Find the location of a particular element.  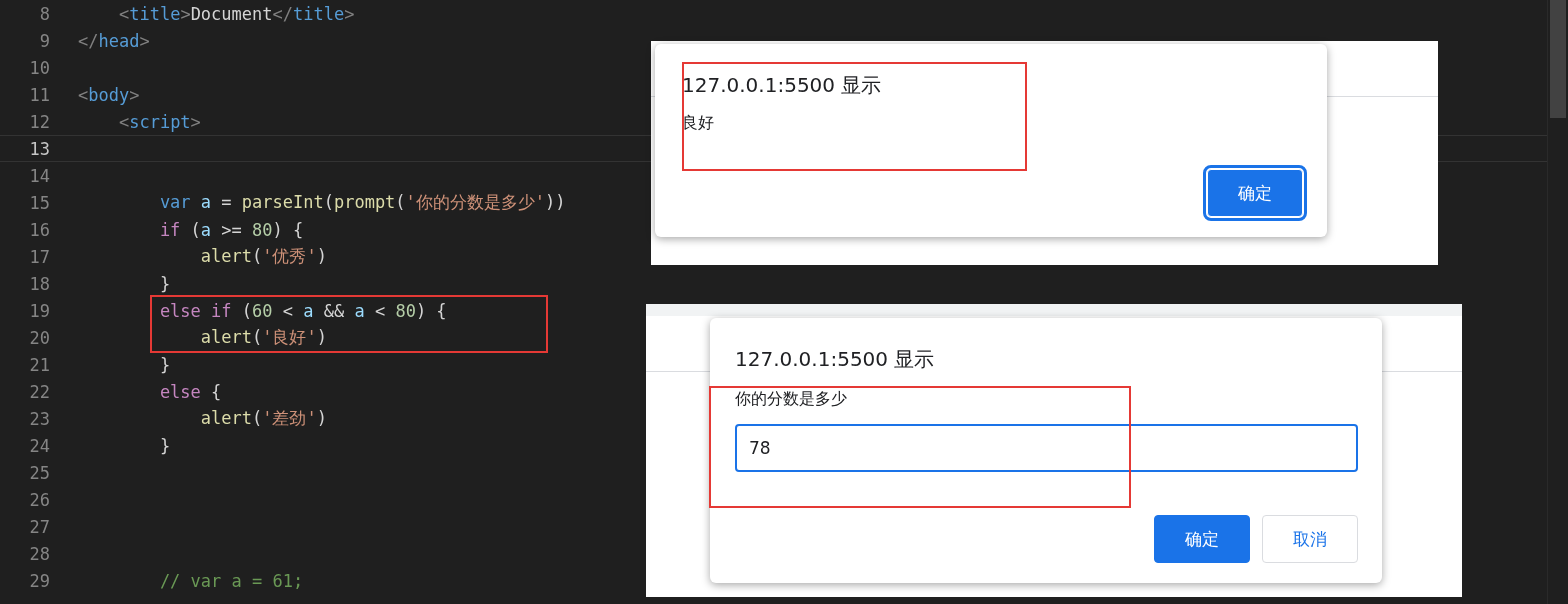

code-line: <body> is located at coordinates (109, 94).